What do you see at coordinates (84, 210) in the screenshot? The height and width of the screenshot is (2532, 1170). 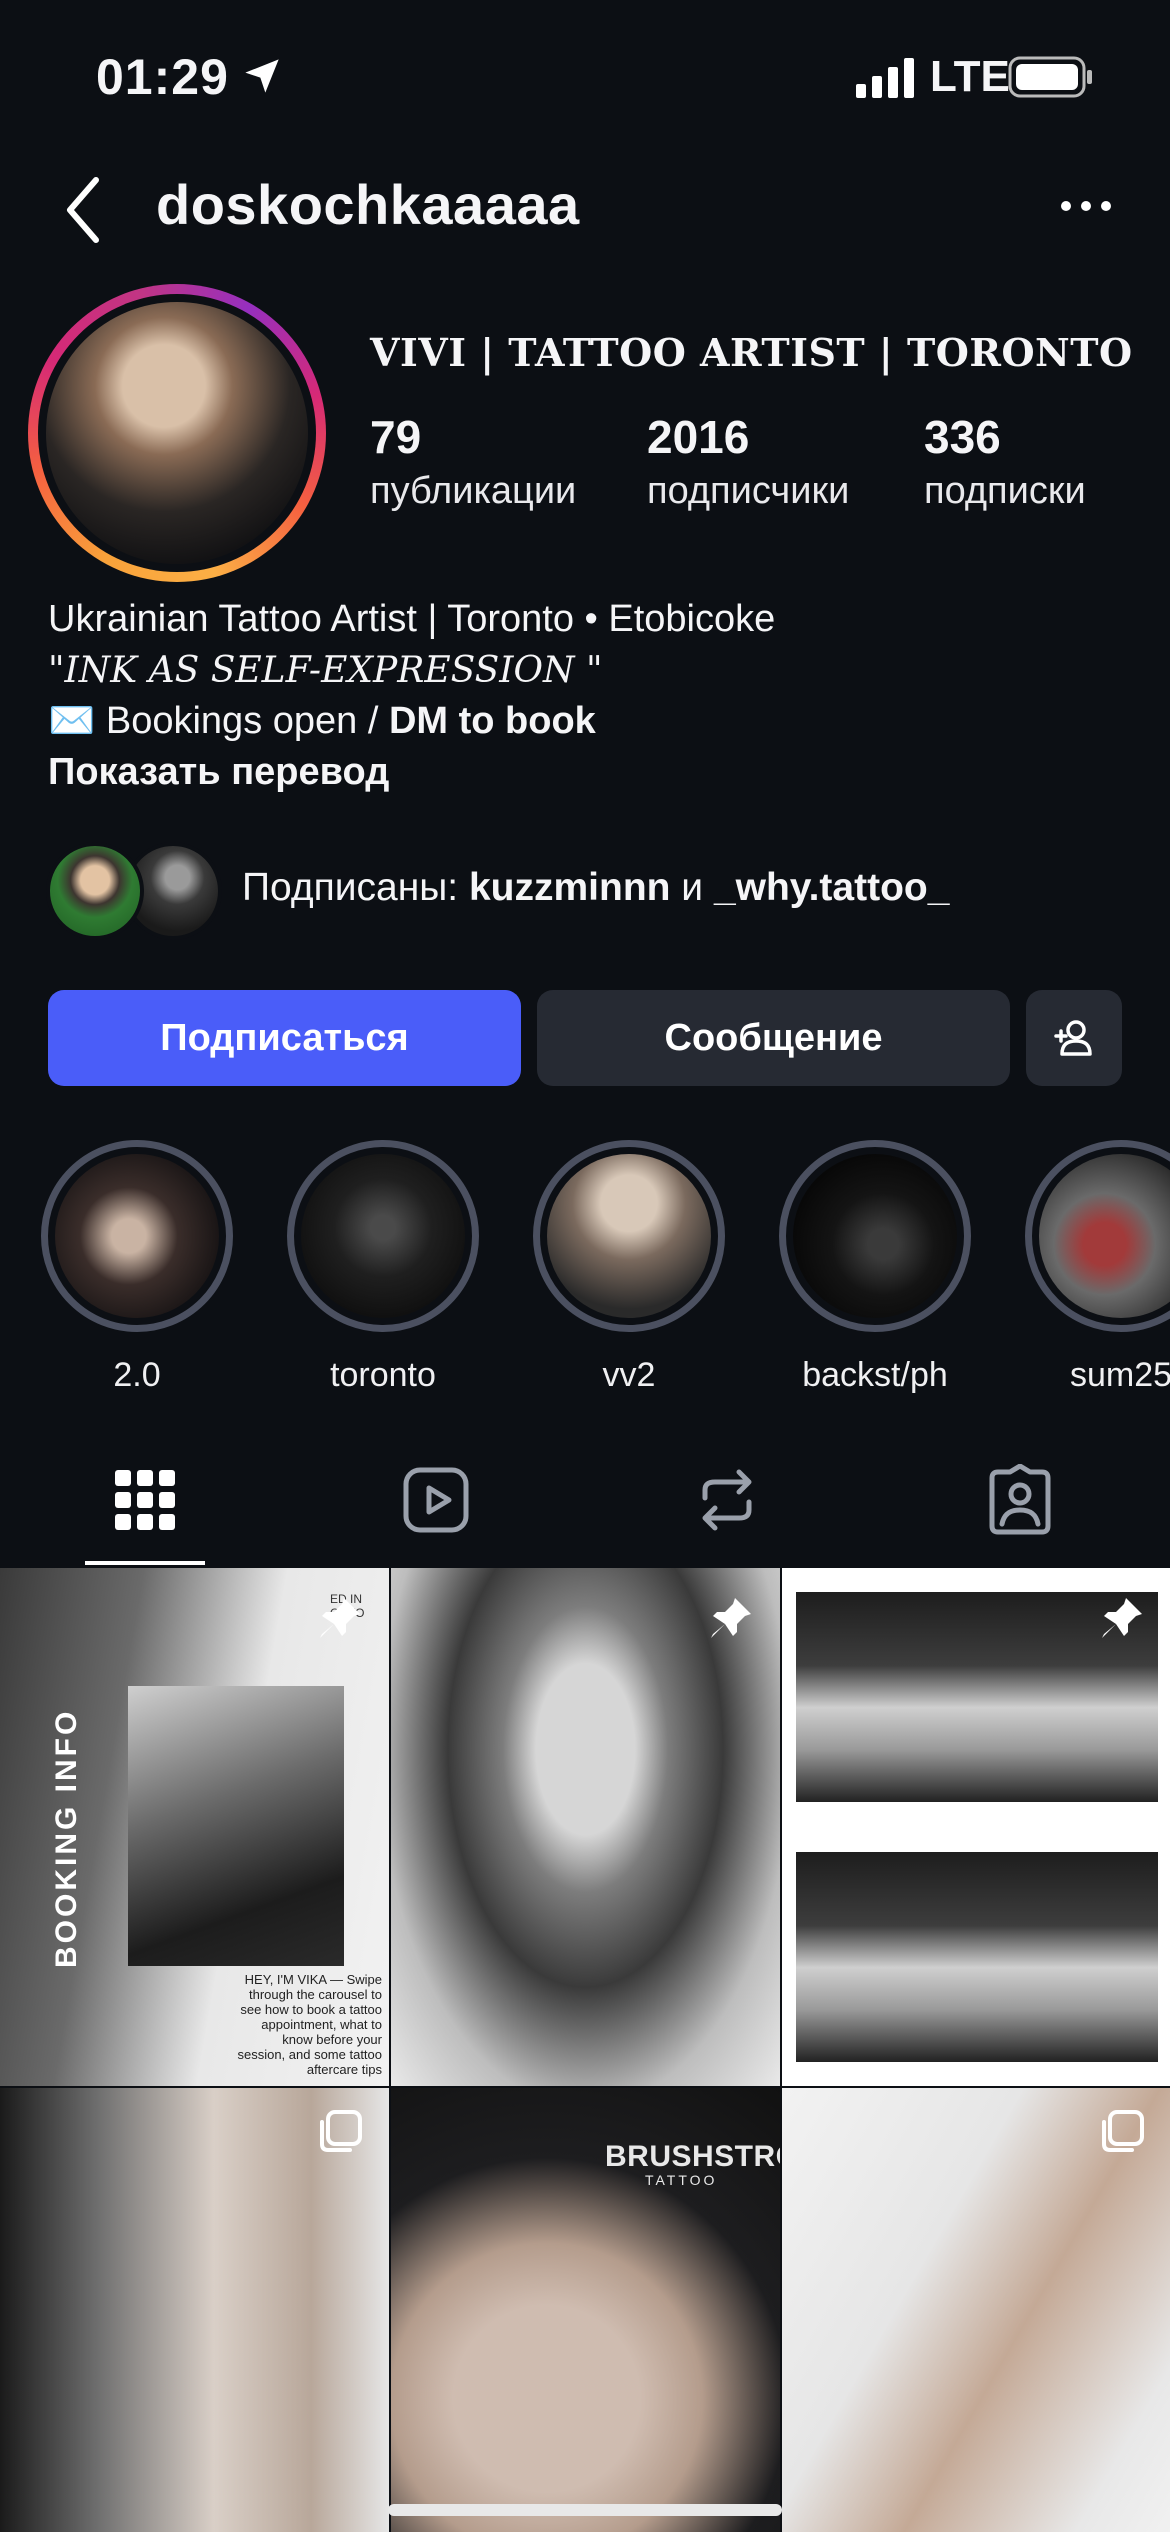 I see `back-chevron-icon` at bounding box center [84, 210].